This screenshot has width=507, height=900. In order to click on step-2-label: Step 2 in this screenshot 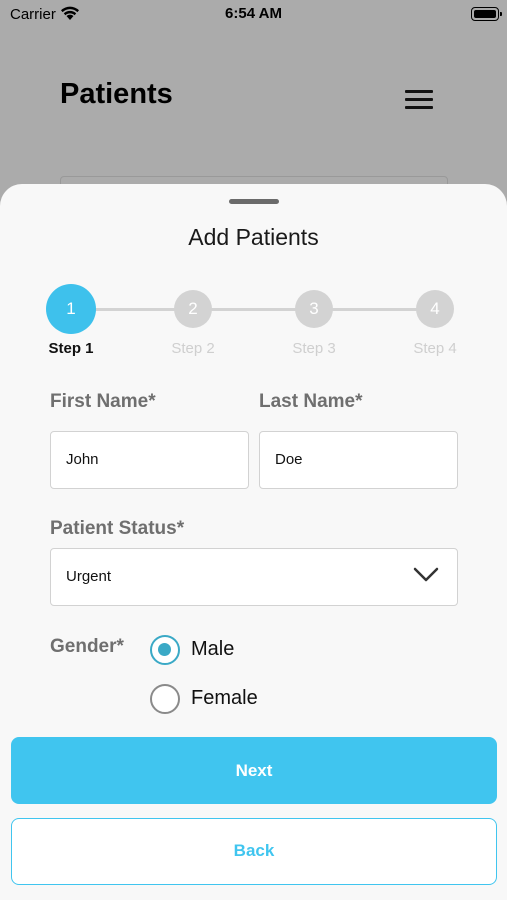, I will do `click(193, 348)`.